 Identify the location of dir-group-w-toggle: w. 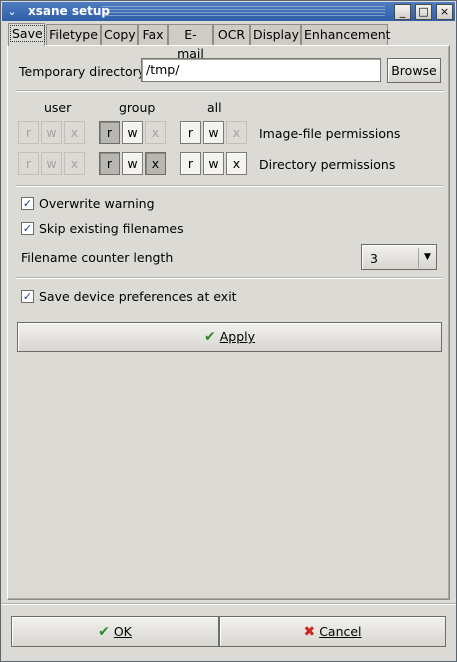
(132, 163).